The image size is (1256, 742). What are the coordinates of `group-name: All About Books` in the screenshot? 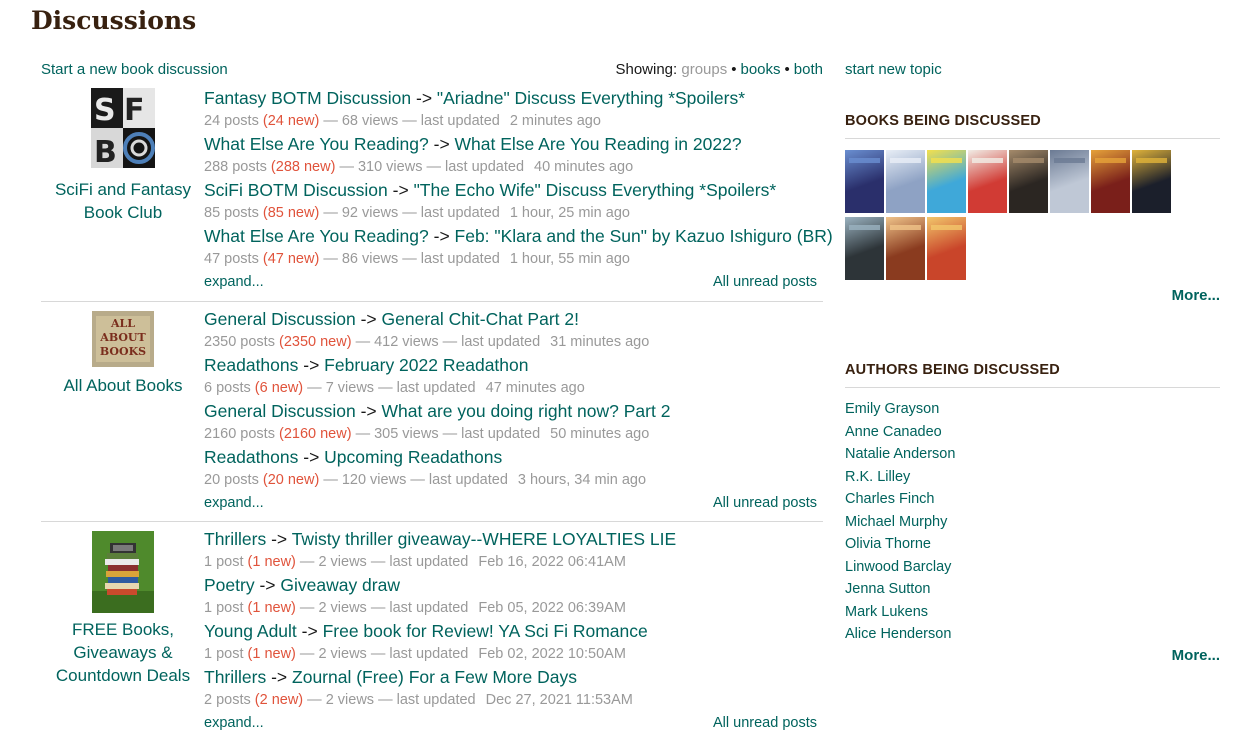 It's located at (123, 385).